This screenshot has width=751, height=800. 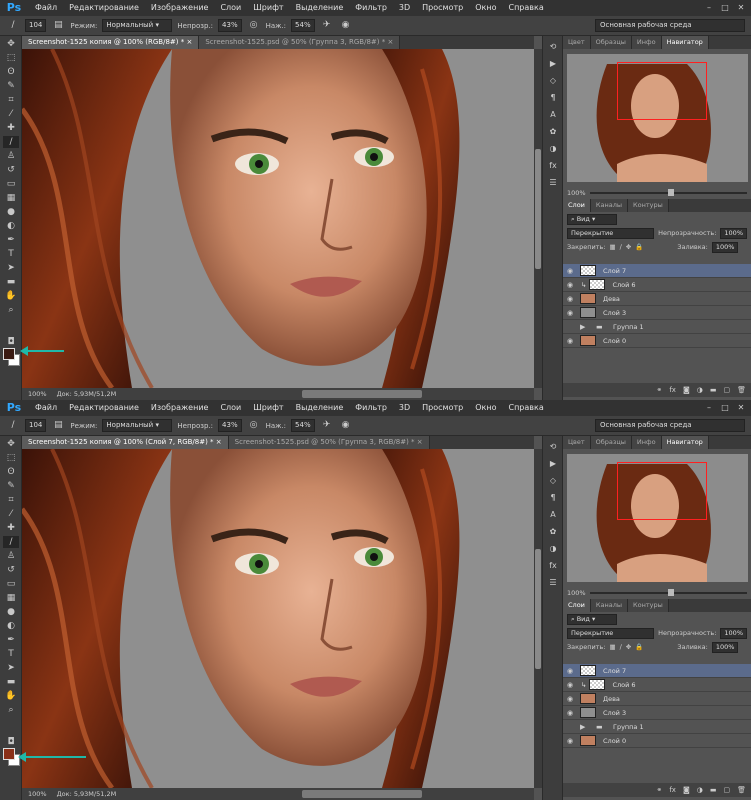 What do you see at coordinates (577, 605) in the screenshot?
I see `panel-tab: Слои` at bounding box center [577, 605].